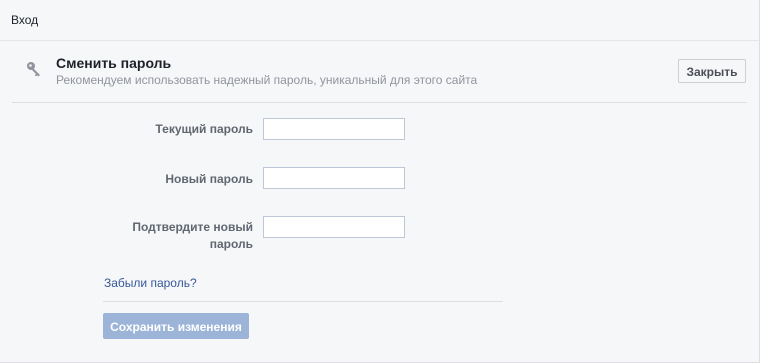 The image size is (761, 364). What do you see at coordinates (150, 283) in the screenshot?
I see `forgot-password-link: Забыли пароль?` at bounding box center [150, 283].